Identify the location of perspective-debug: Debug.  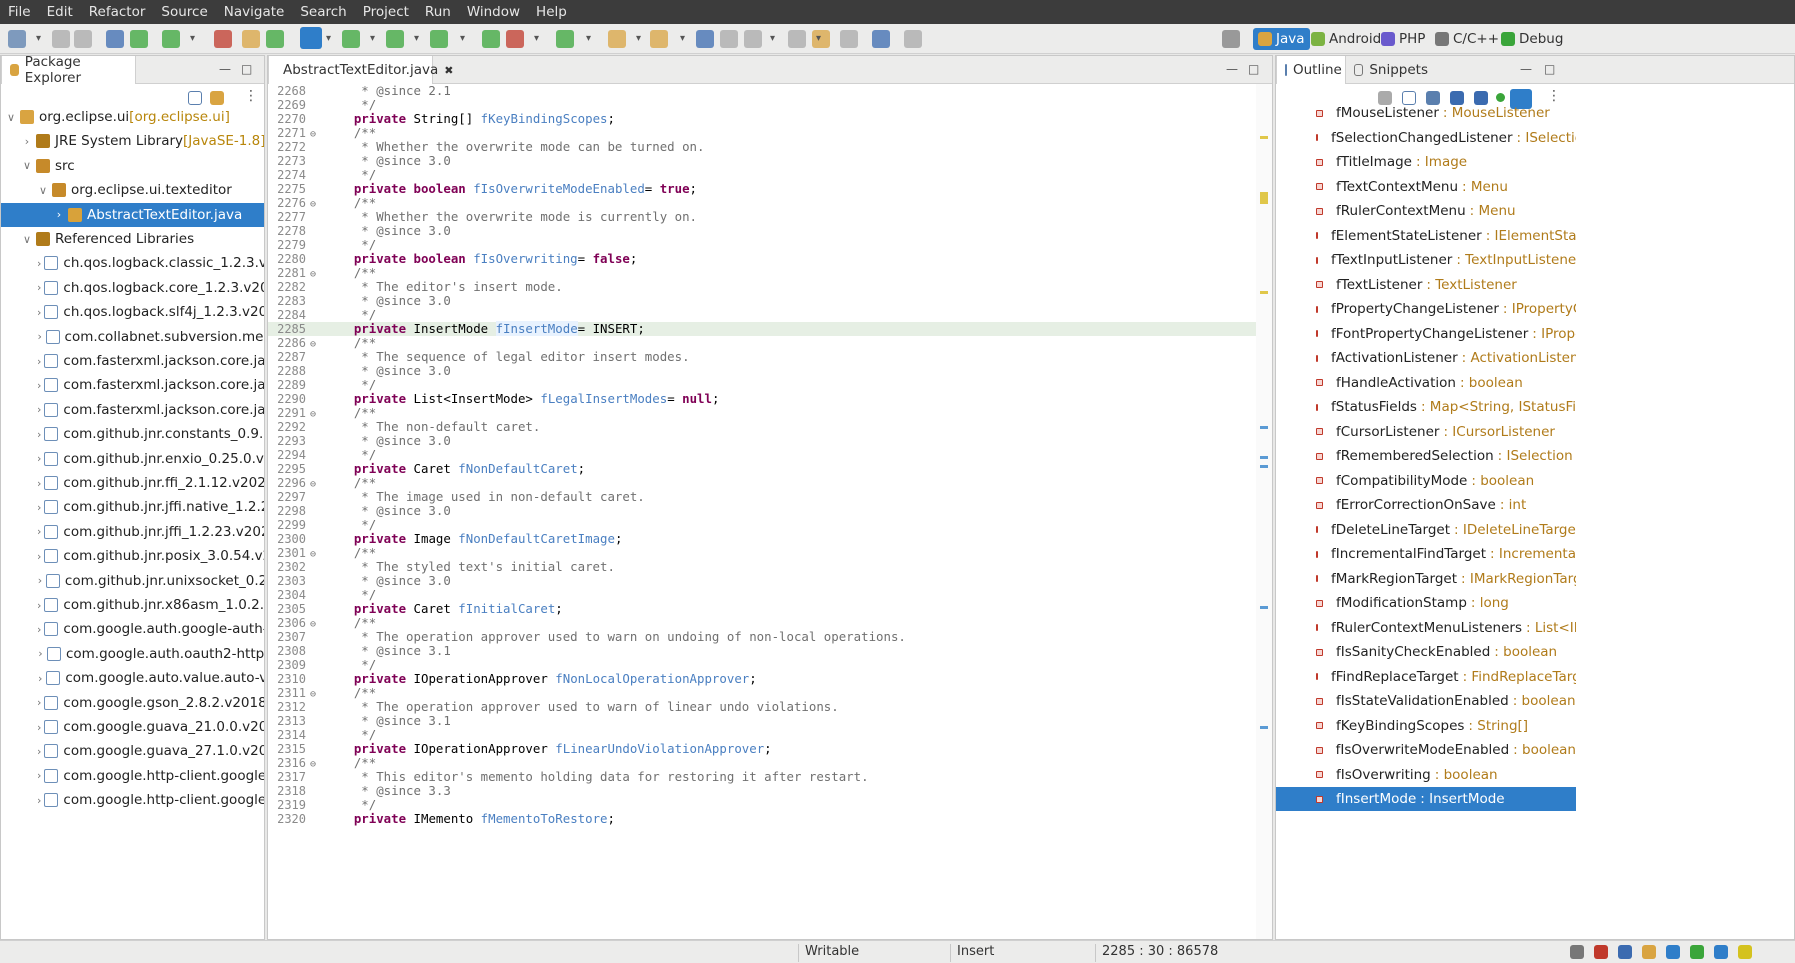
(1532, 39).